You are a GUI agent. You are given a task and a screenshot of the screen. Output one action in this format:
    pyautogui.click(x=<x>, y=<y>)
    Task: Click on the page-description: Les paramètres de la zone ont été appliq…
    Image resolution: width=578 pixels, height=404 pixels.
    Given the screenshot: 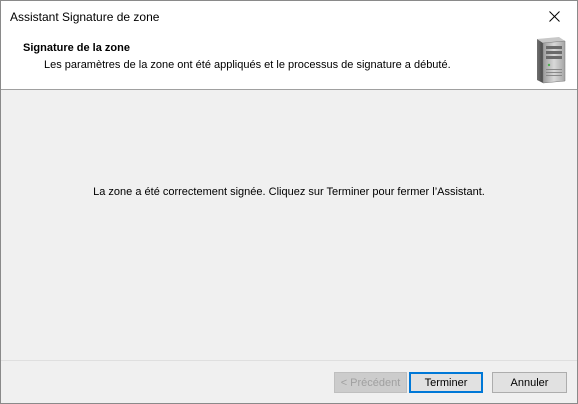 What is the action you would take?
    pyautogui.click(x=247, y=65)
    